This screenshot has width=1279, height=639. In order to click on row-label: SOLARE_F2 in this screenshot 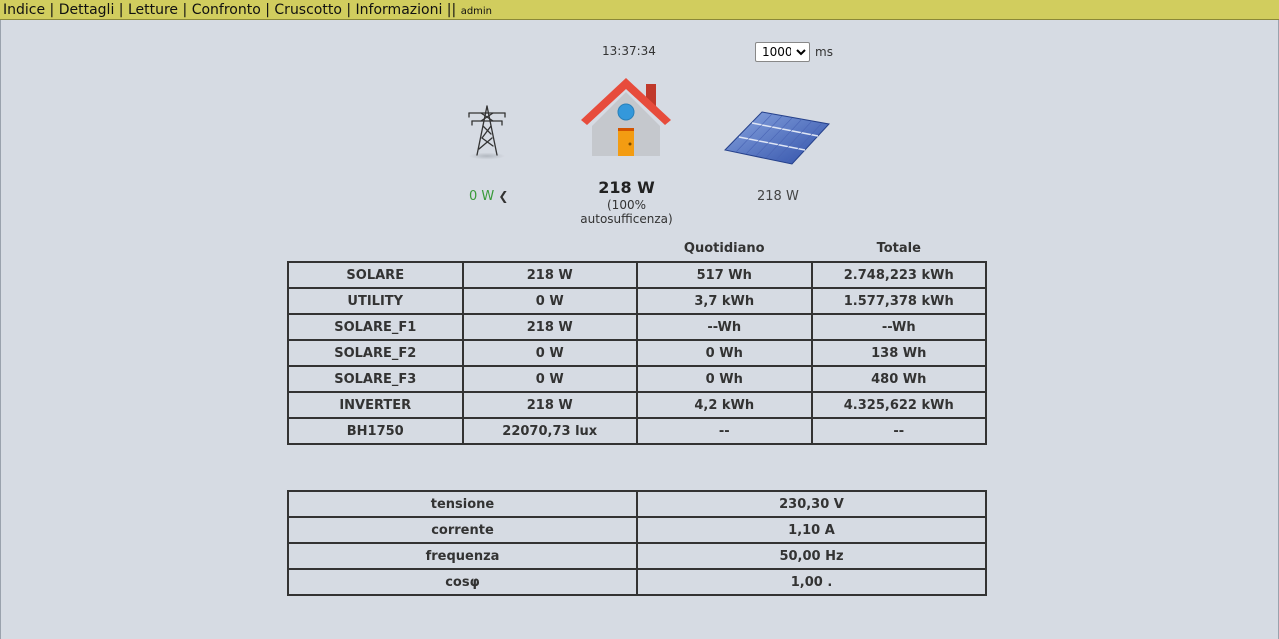, I will do `click(375, 353)`.